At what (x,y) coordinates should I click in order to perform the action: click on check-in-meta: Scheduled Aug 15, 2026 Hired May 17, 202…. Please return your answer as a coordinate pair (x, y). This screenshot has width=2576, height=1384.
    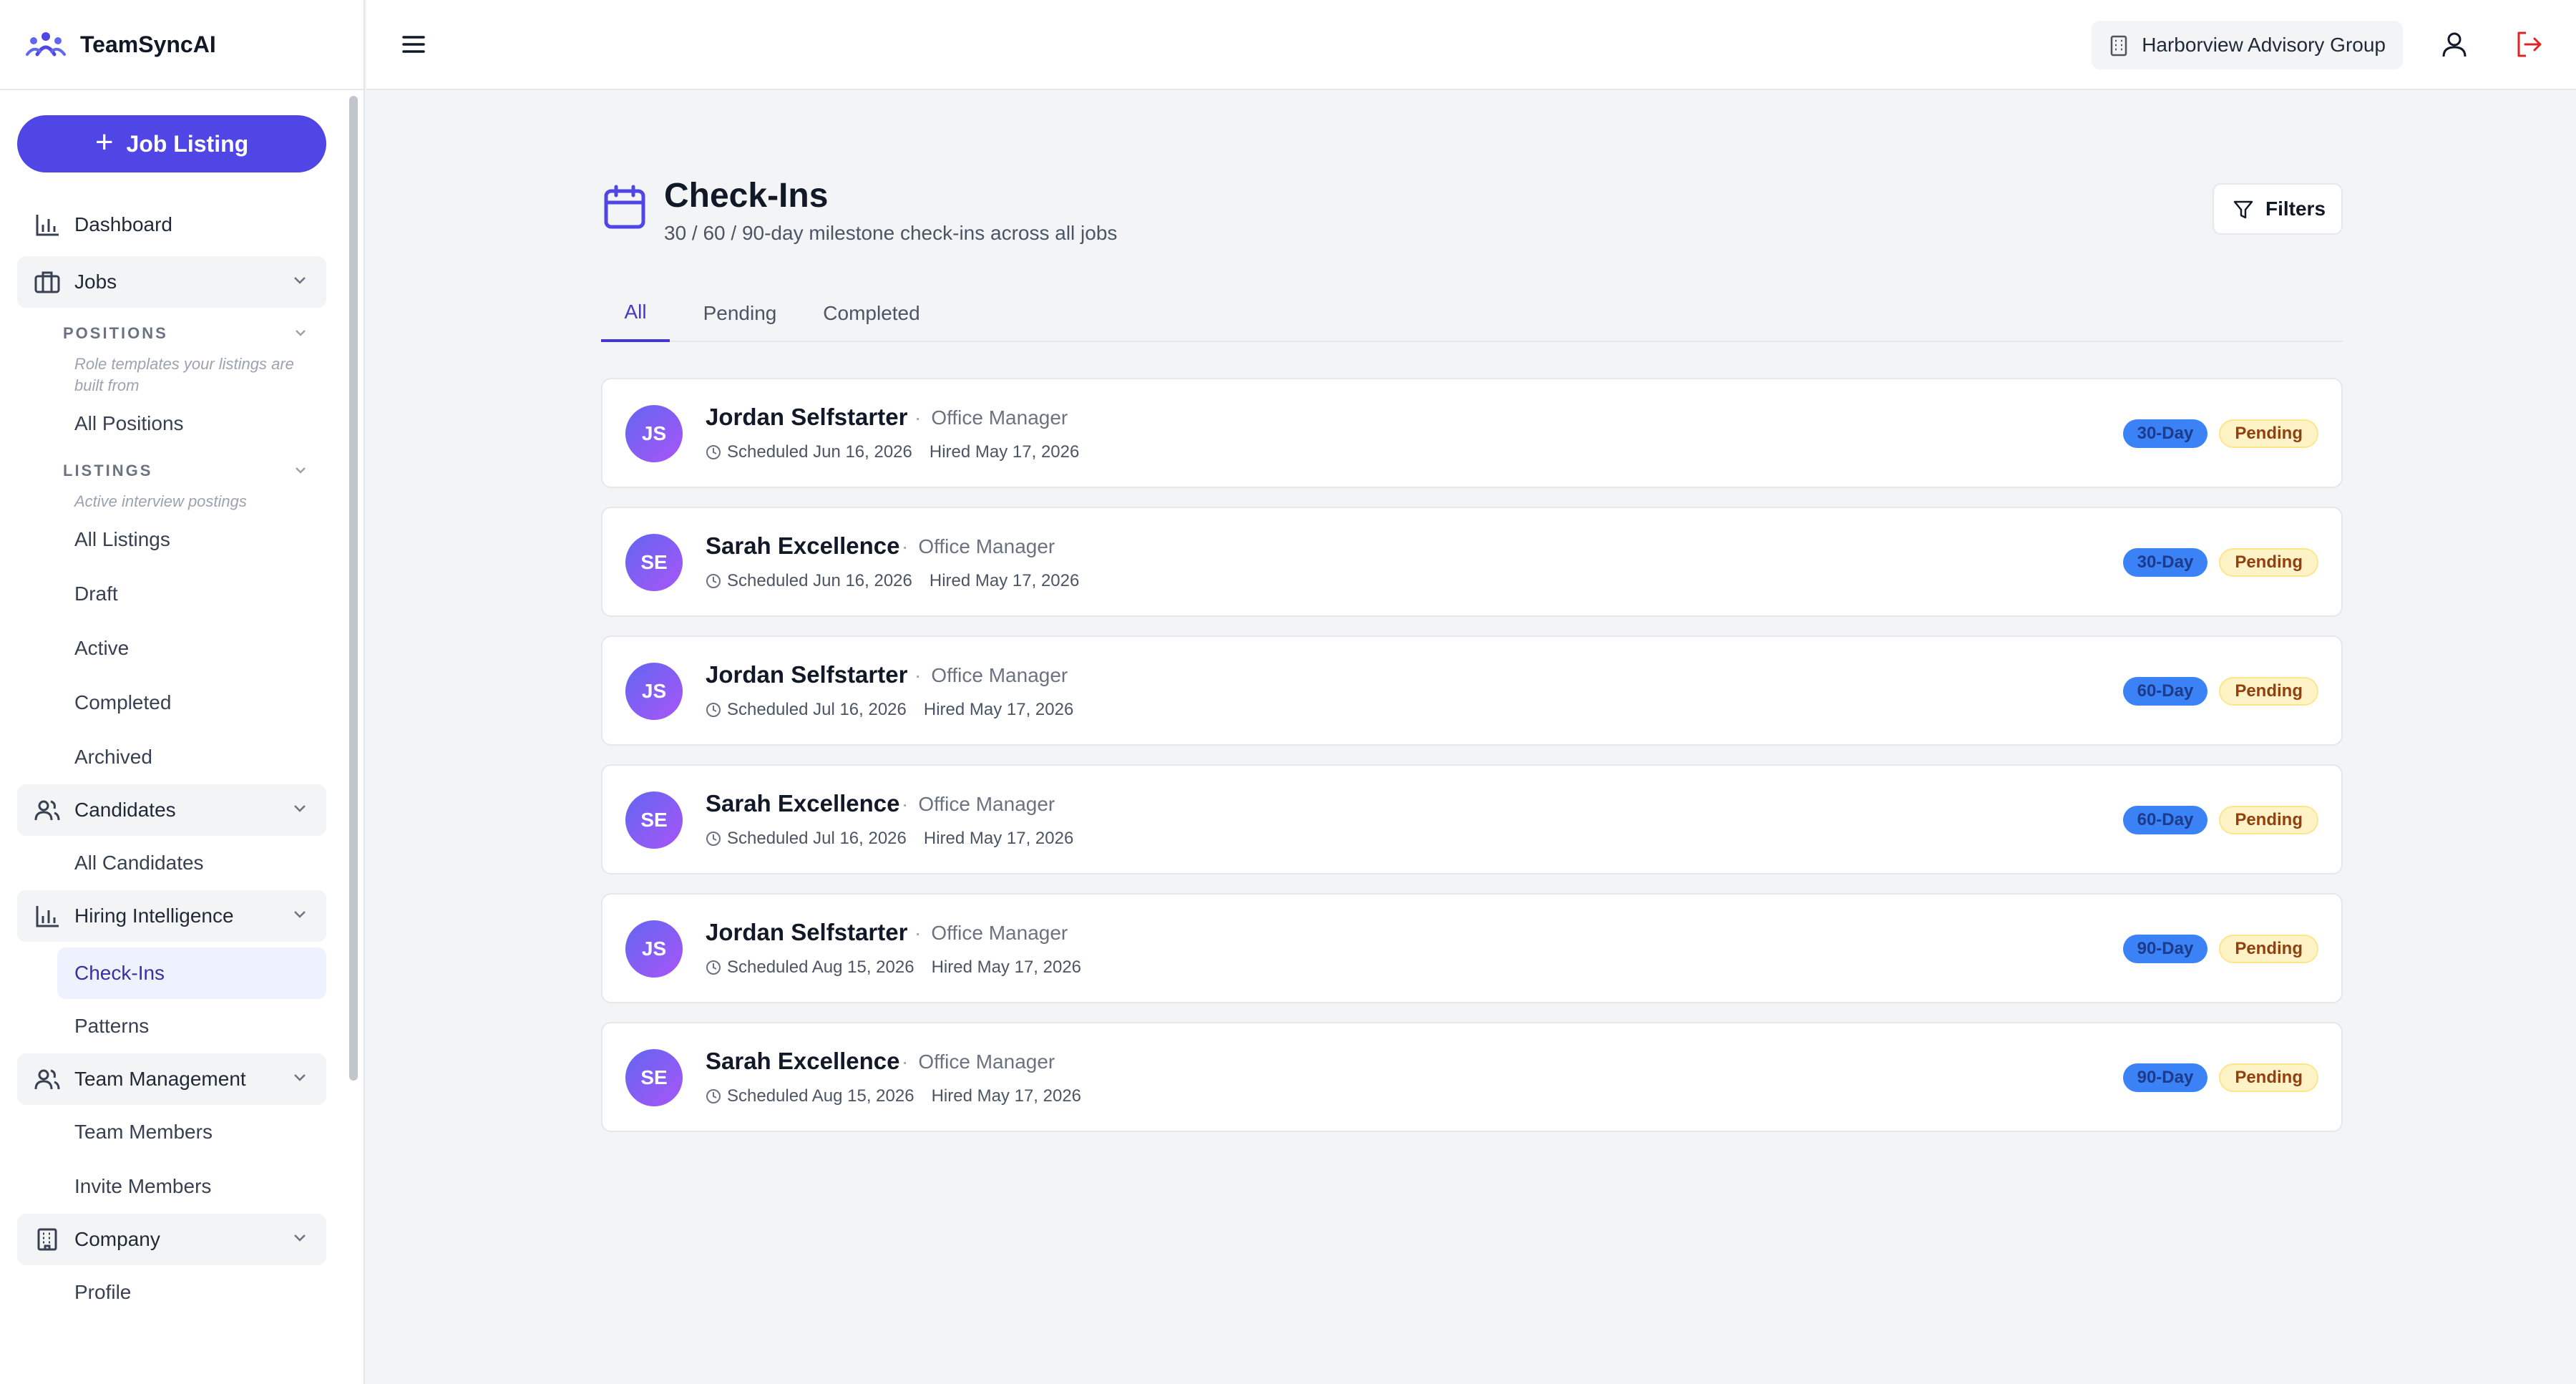
    Looking at the image, I should click on (894, 1096).